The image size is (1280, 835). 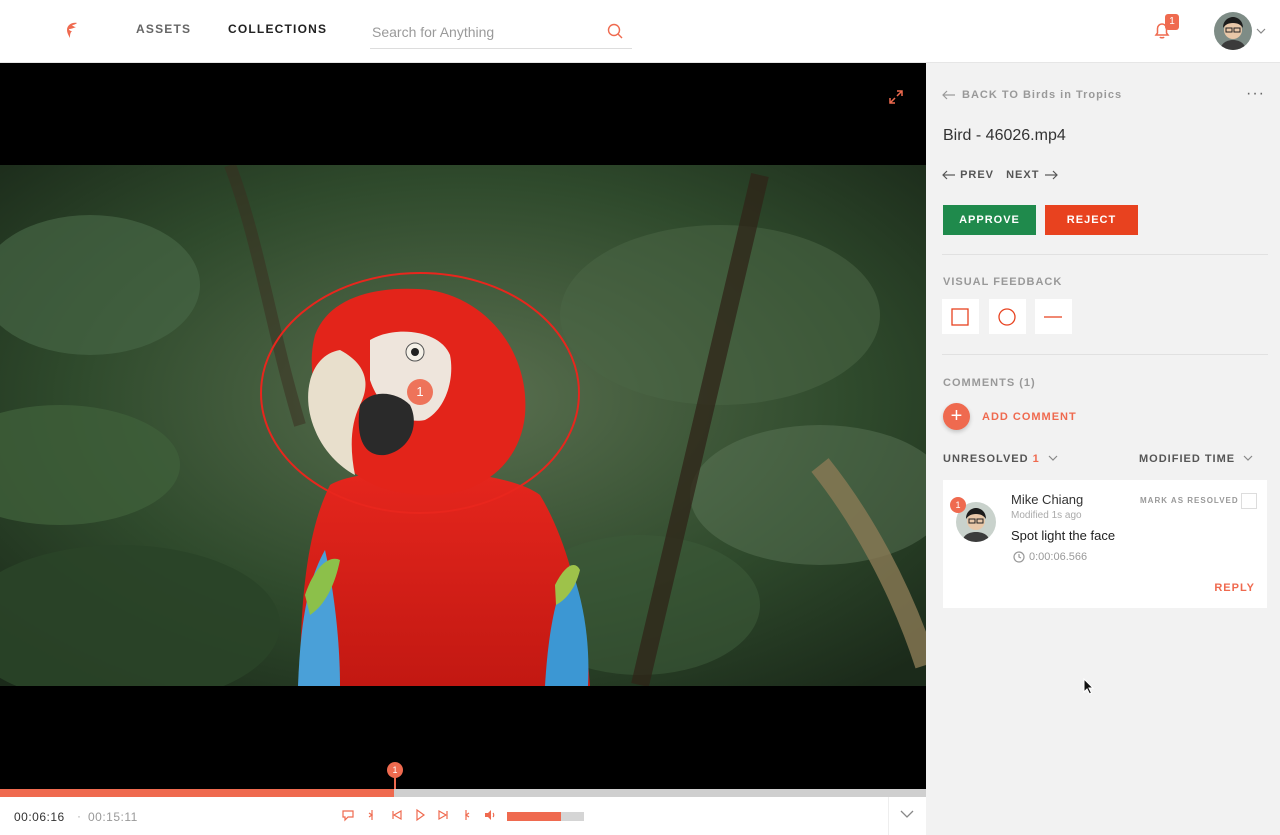 What do you see at coordinates (1234, 588) in the screenshot?
I see `reply-button: REPLY` at bounding box center [1234, 588].